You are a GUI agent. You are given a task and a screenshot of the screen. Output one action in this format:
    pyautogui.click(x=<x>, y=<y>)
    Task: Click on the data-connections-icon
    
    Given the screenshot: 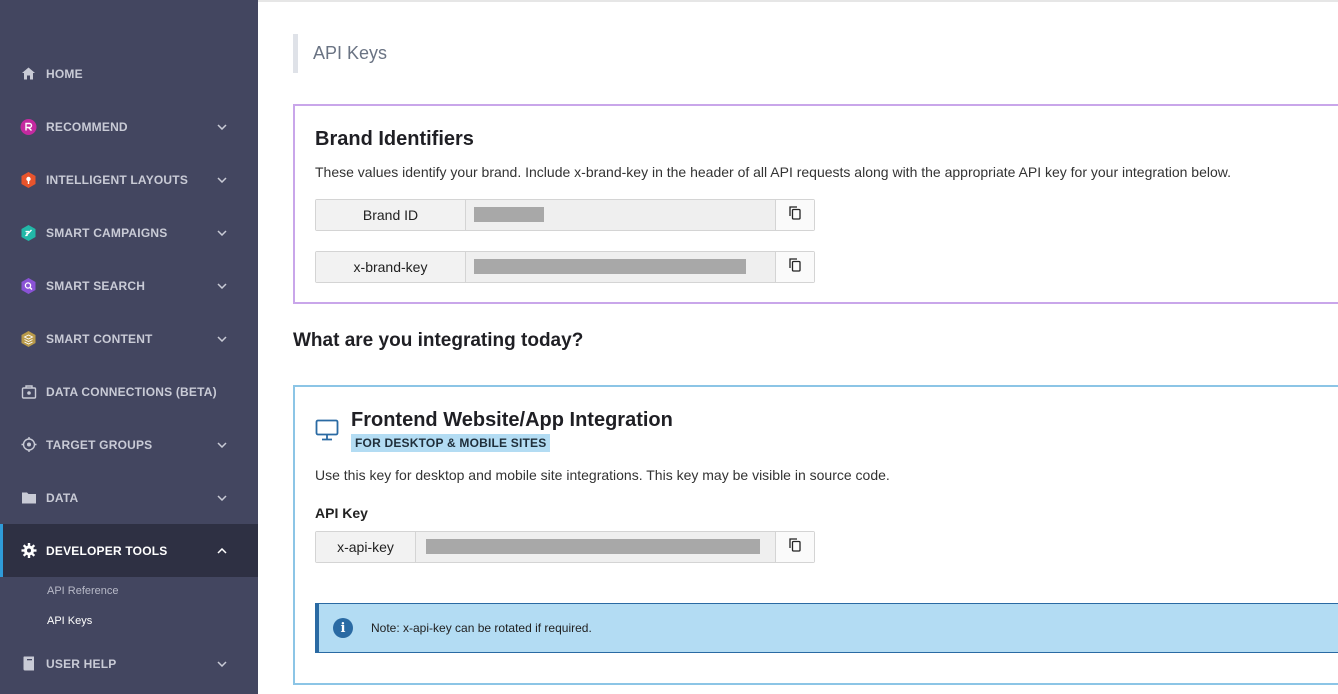 What is the action you would take?
    pyautogui.click(x=28, y=391)
    